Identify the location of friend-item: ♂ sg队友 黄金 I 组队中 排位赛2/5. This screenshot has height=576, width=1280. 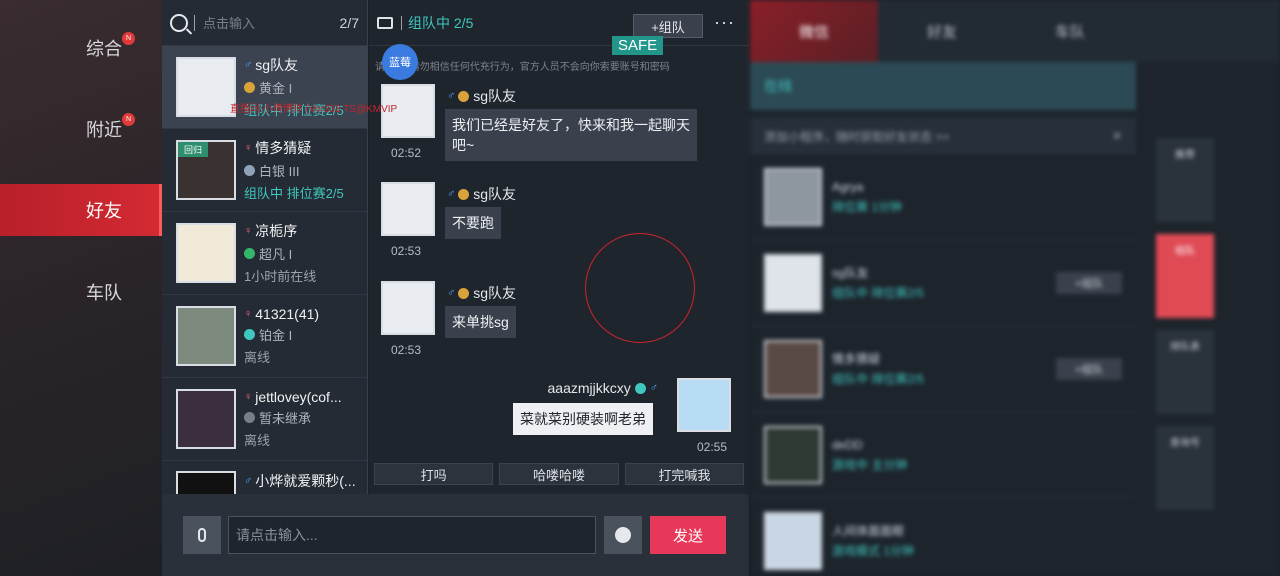
(264, 87).